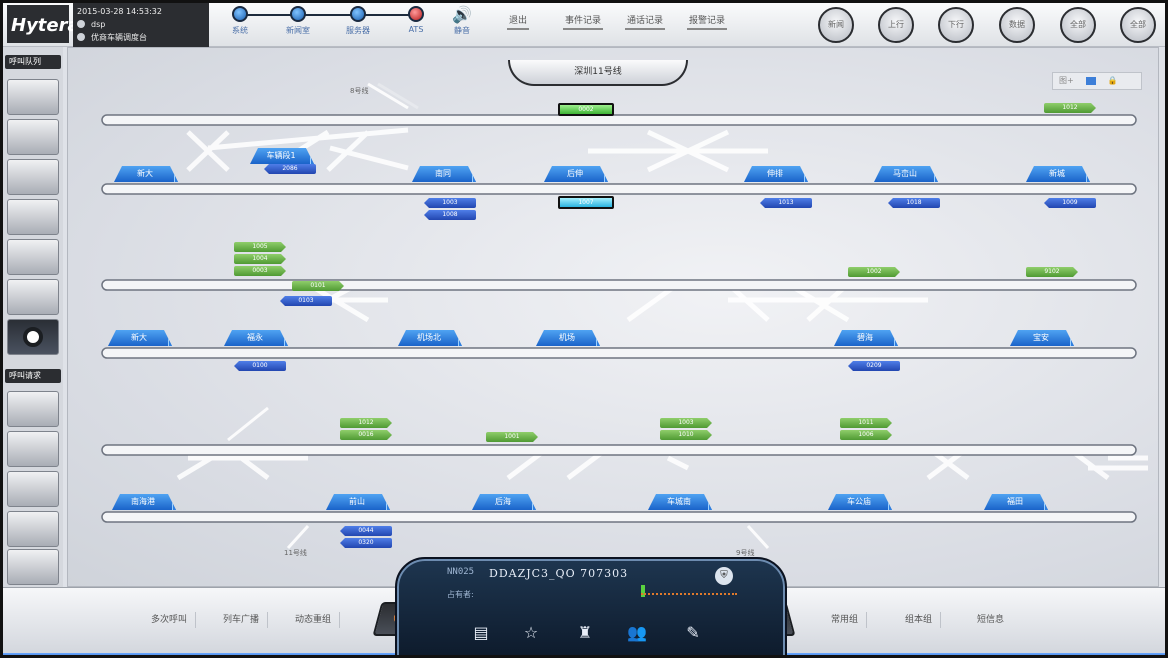  I want to click on datetime-panel: 2015-03-28 14:53:32 dsp 优商车辆调度台, so click(141, 25).